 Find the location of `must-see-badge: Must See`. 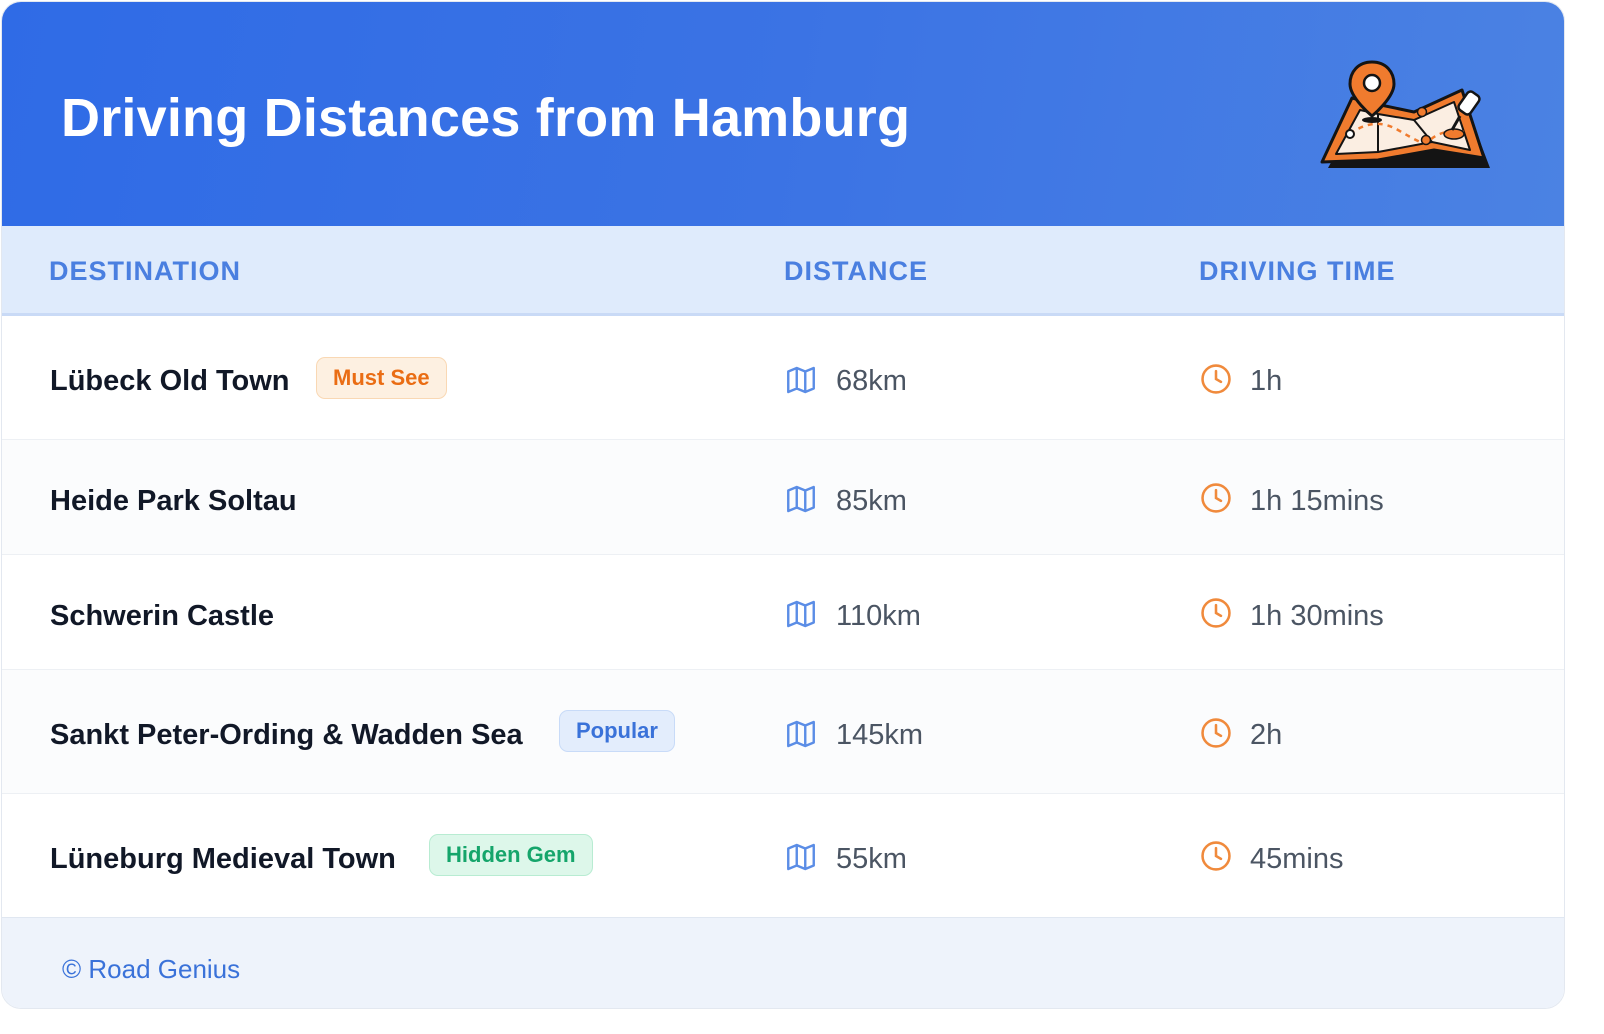

must-see-badge: Must See is located at coordinates (381, 378).